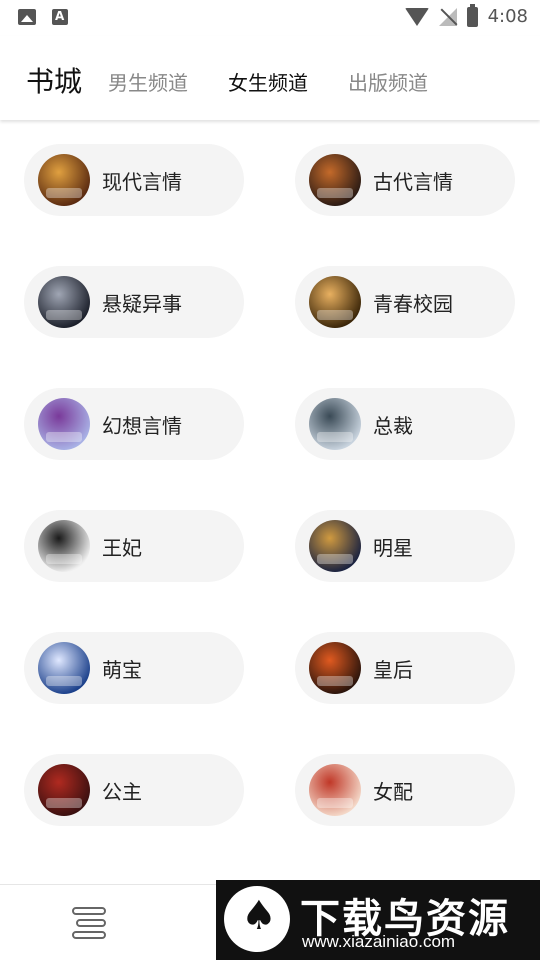 The image size is (540, 961). I want to click on status-bar: 4:08, so click(270, 18).